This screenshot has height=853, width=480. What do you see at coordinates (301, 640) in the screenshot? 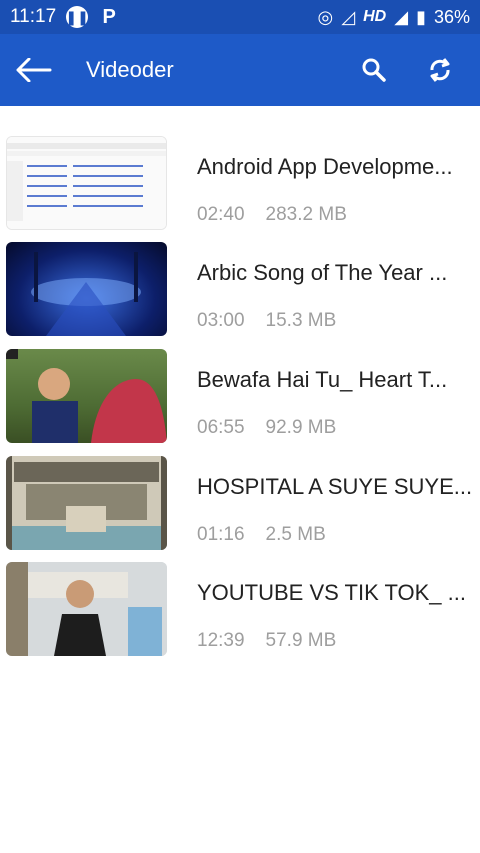
I see `video-size: 57.9 MB` at bounding box center [301, 640].